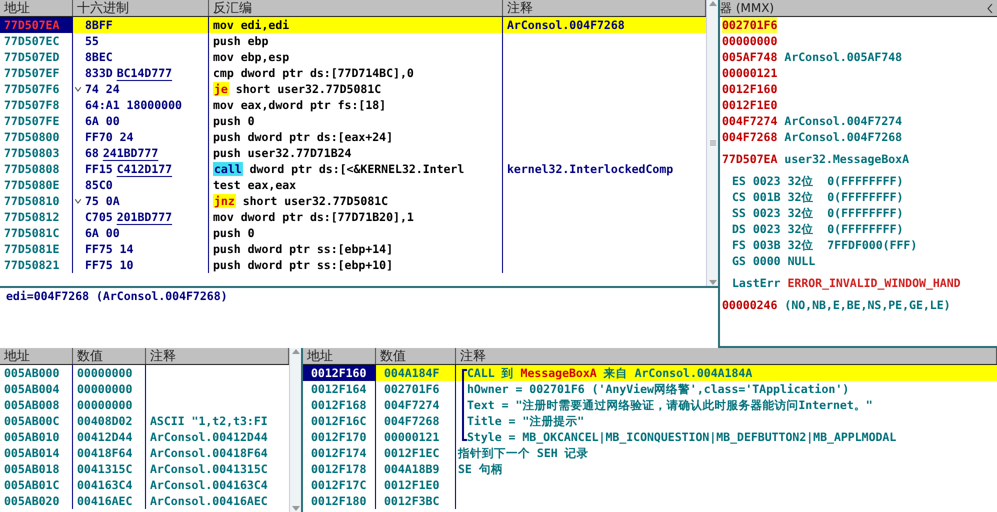 The width and height of the screenshot is (997, 512). What do you see at coordinates (739, 245) in the screenshot?
I see `segment-name: FS` at bounding box center [739, 245].